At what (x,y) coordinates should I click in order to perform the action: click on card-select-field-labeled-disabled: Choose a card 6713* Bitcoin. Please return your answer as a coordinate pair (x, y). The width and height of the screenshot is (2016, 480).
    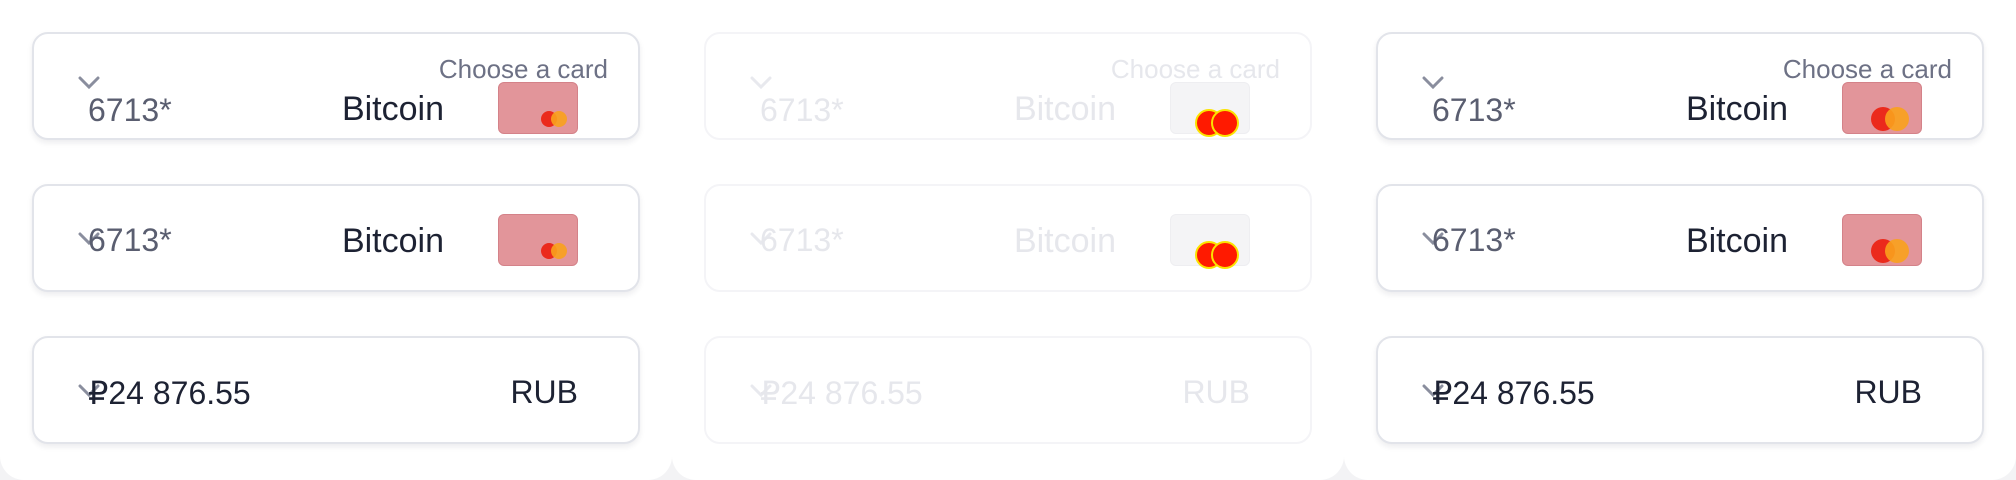
    Looking at the image, I should click on (1008, 86).